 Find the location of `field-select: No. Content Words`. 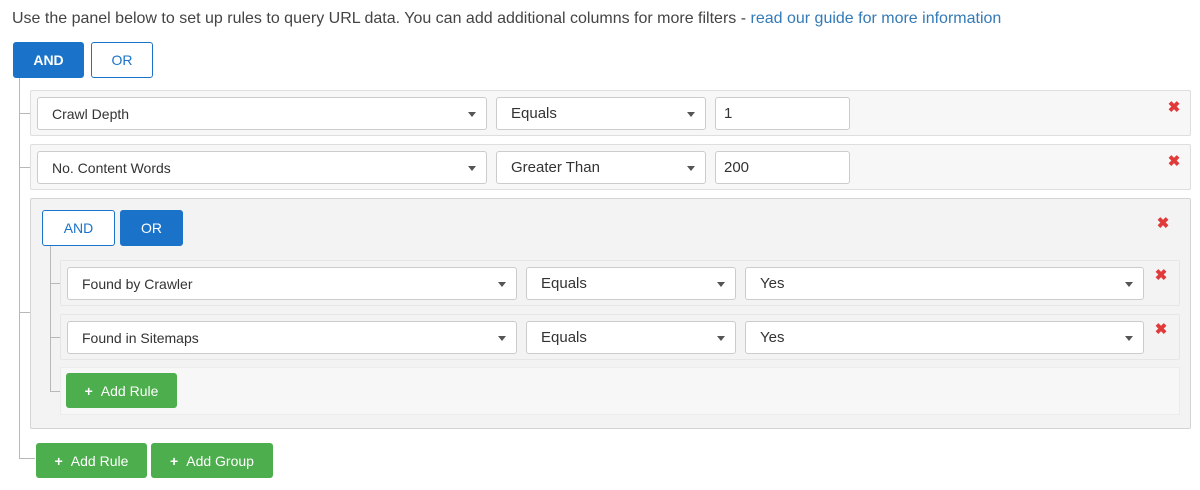

field-select: No. Content Words is located at coordinates (262, 167).